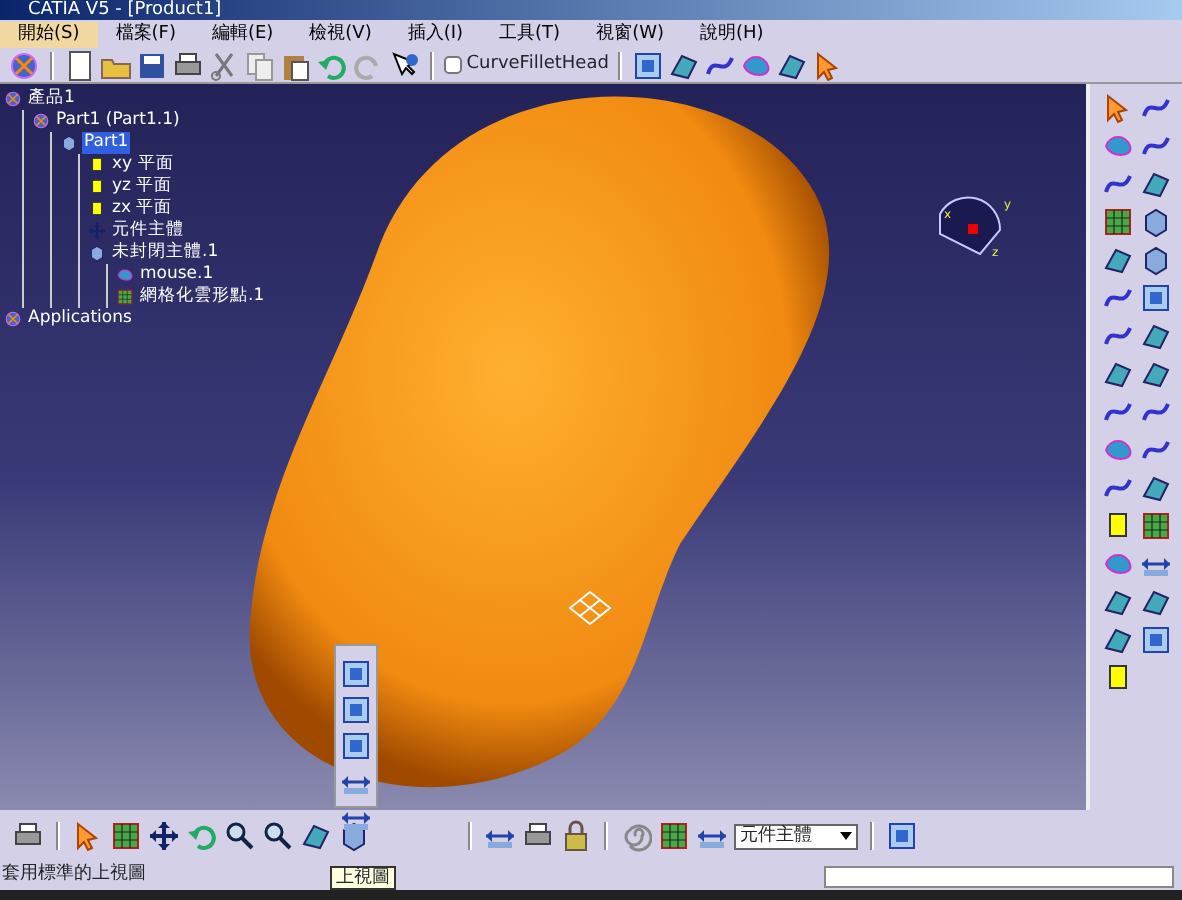 This screenshot has width=1182, height=900. What do you see at coordinates (118, 121) in the screenshot?
I see `tree-item: Part1 (Part1.1)` at bounding box center [118, 121].